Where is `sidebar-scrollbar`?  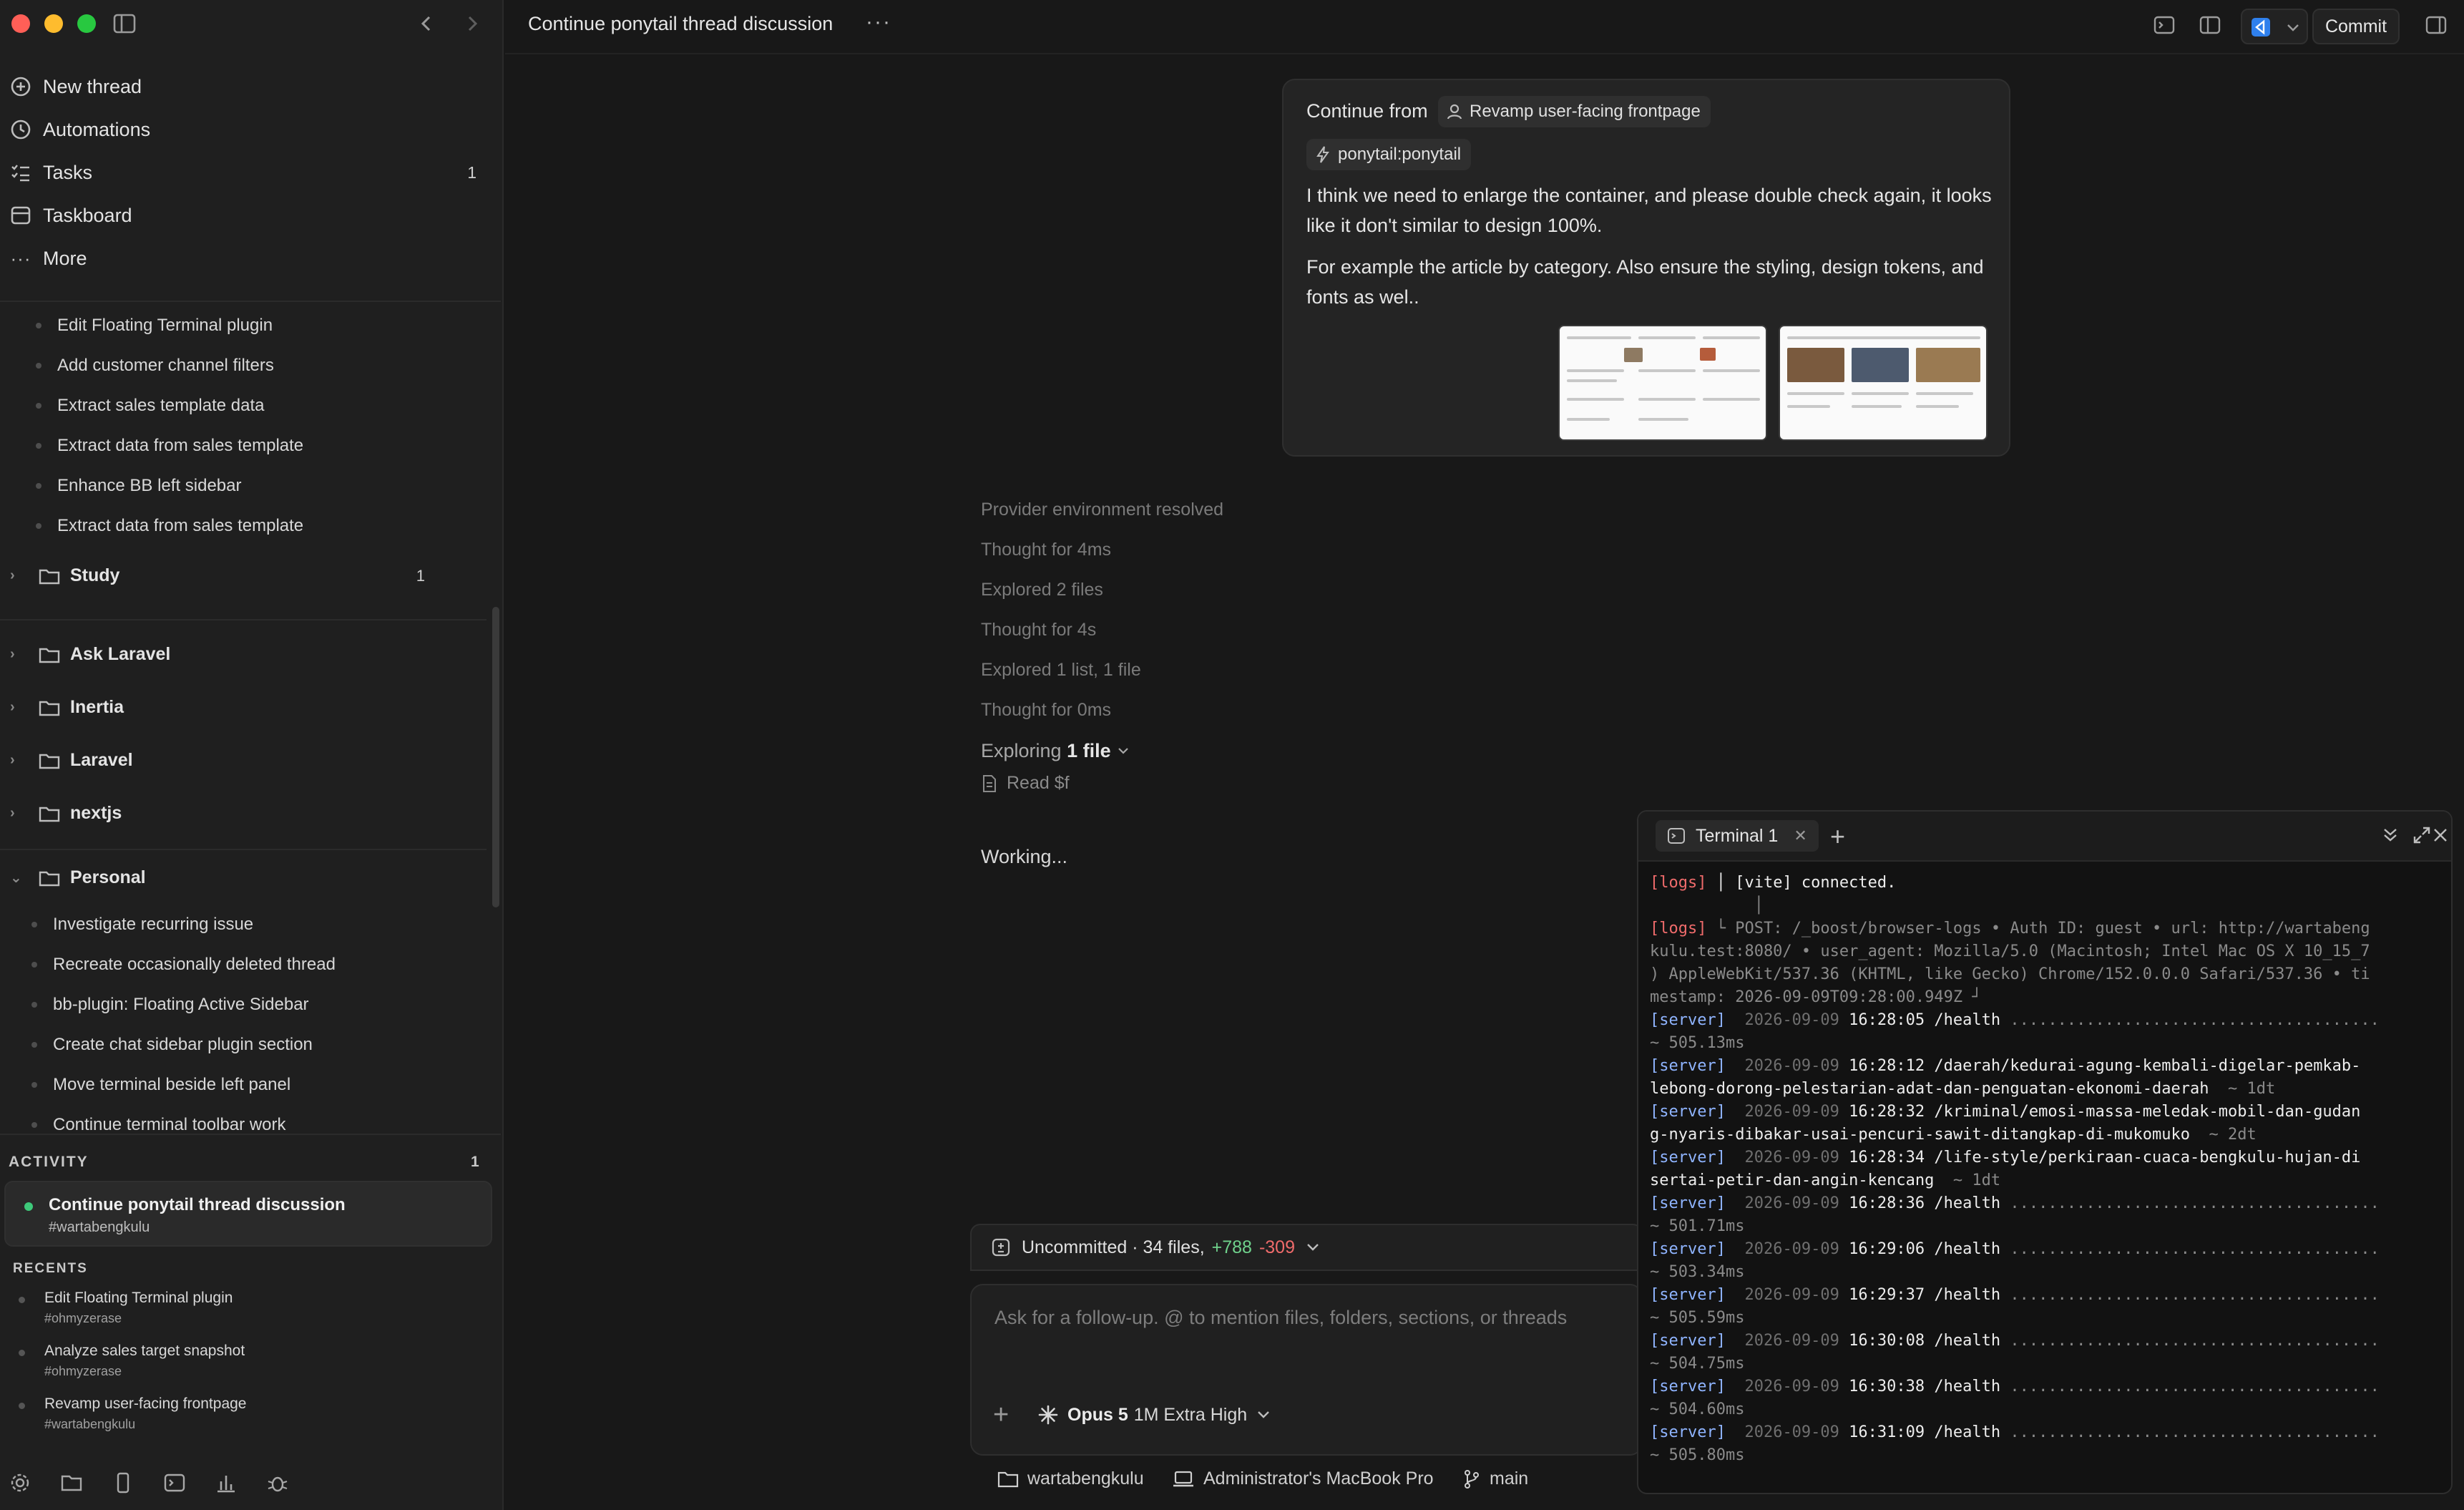
sidebar-scrollbar is located at coordinates (495, 757).